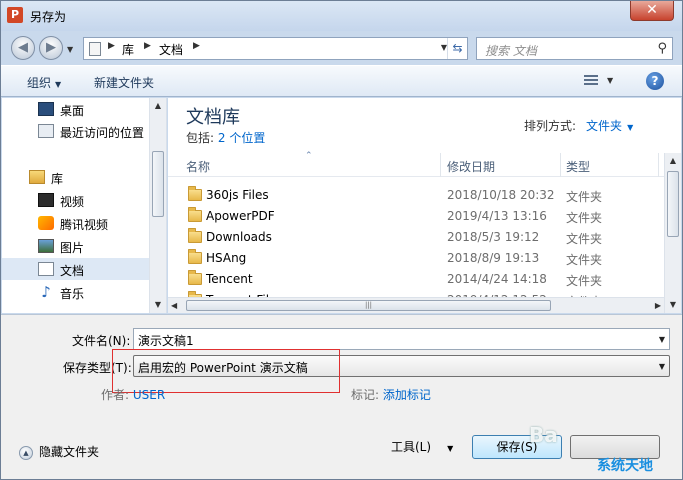 Image resolution: width=683 pixels, height=480 pixels. Describe the element at coordinates (149, 395) in the screenshot. I see `author-value: USER` at that location.